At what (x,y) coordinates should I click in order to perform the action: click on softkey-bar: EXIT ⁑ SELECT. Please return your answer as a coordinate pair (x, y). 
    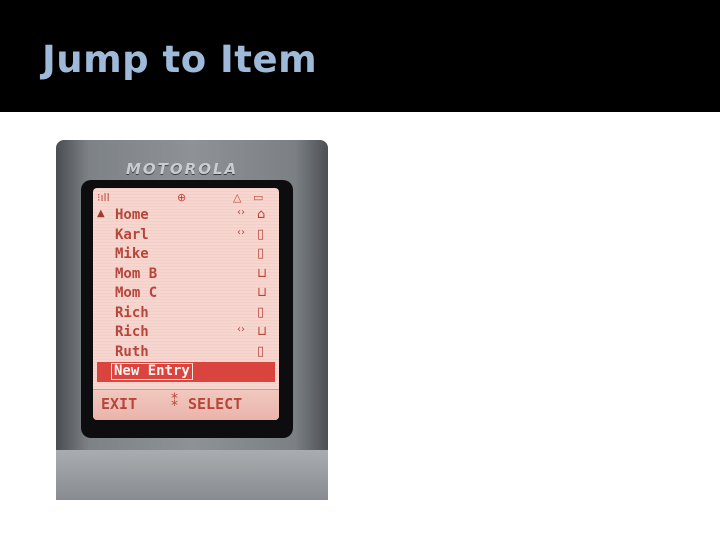
    Looking at the image, I should click on (186, 404).